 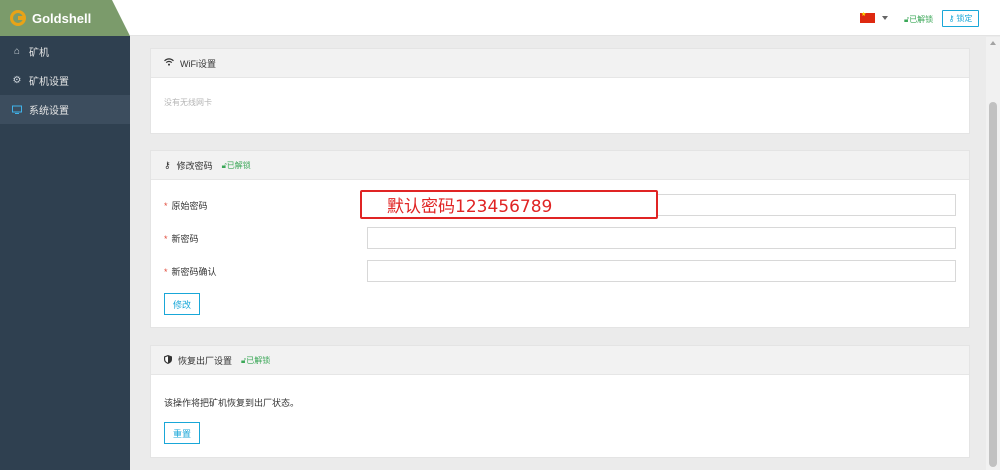 What do you see at coordinates (190, 272) in the screenshot?
I see `confirm-password-label: * 新密码确认` at bounding box center [190, 272].